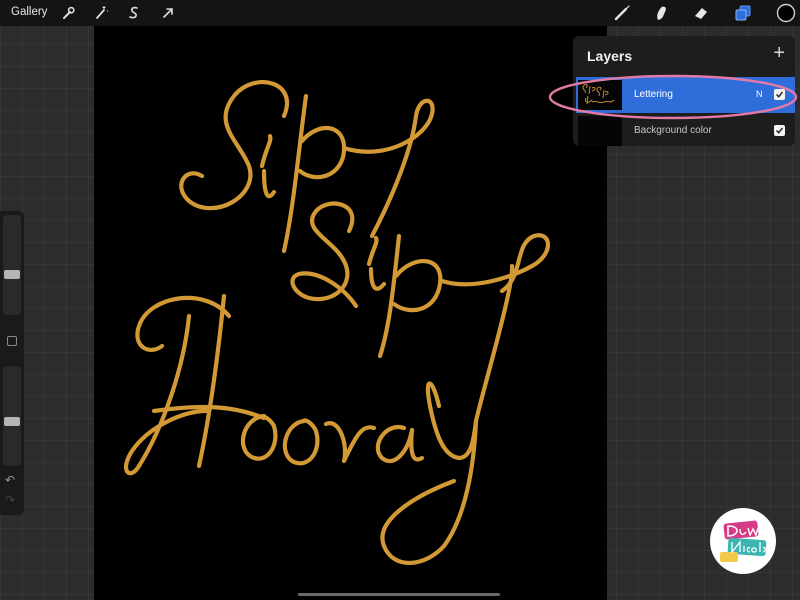 The width and height of the screenshot is (800, 600). Describe the element at coordinates (101, 13) in the screenshot. I see `magic-wand-icon` at that location.